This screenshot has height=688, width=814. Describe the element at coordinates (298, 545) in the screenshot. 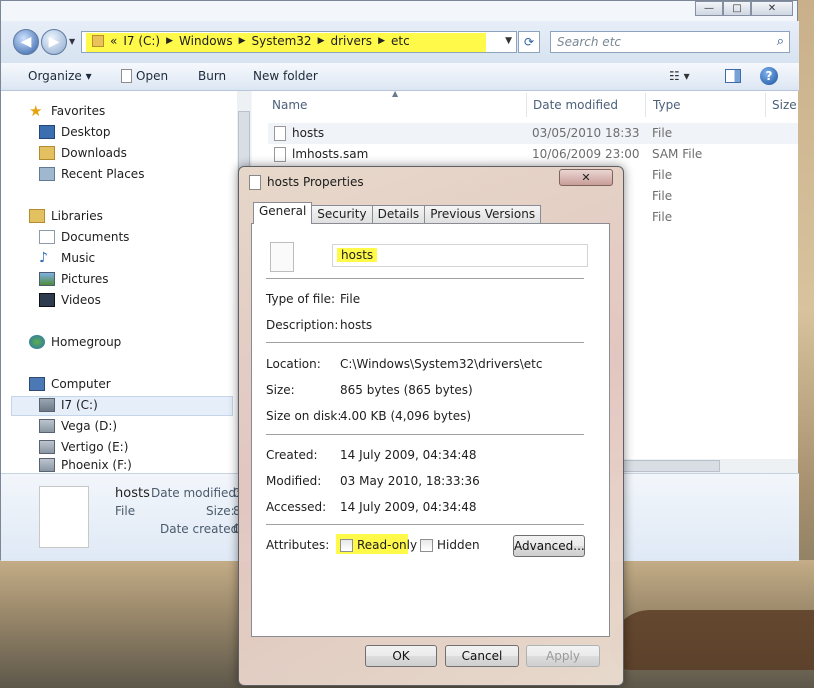

I see `attributes-label: Attributes:` at that location.